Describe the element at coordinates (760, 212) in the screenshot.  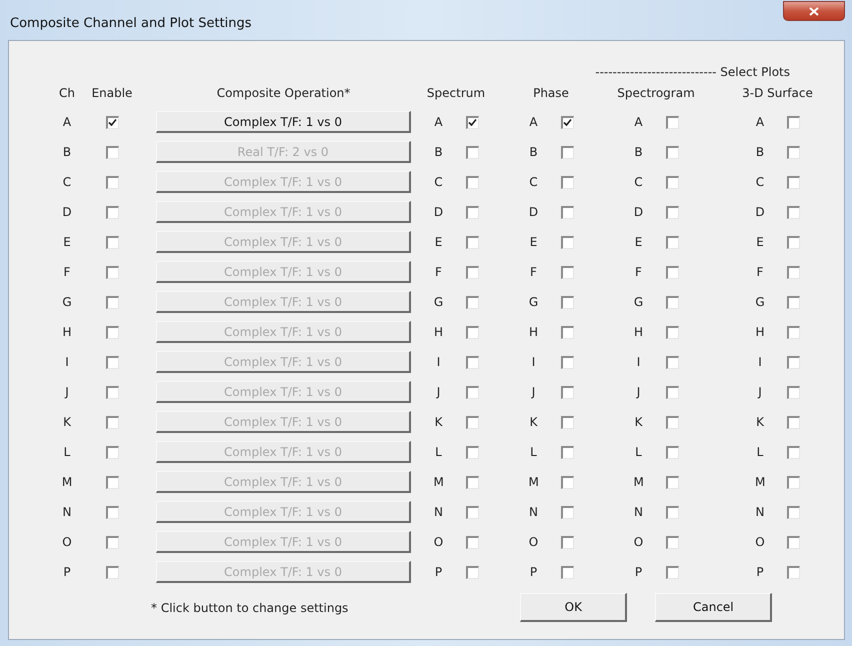
I see `channel-label: D` at that location.